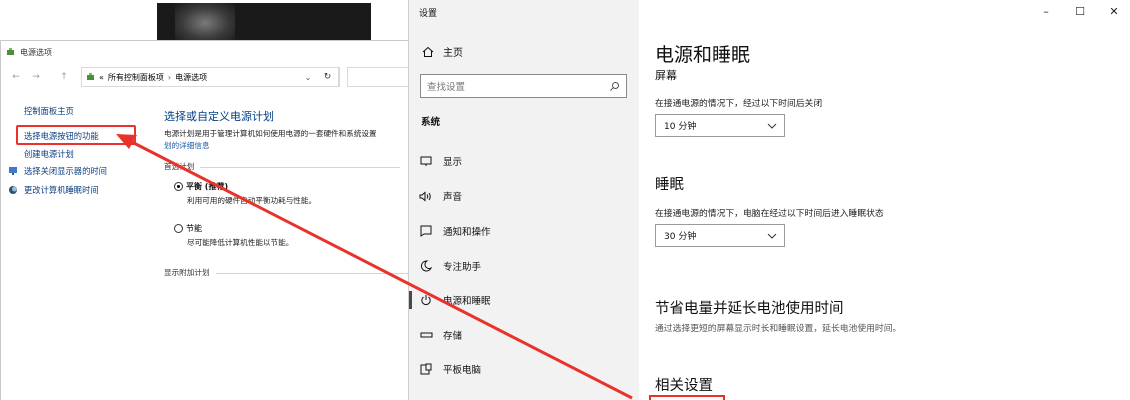  I want to click on sidebar-item-sleep-time: 更改计算机睡眠时间, so click(61, 190).